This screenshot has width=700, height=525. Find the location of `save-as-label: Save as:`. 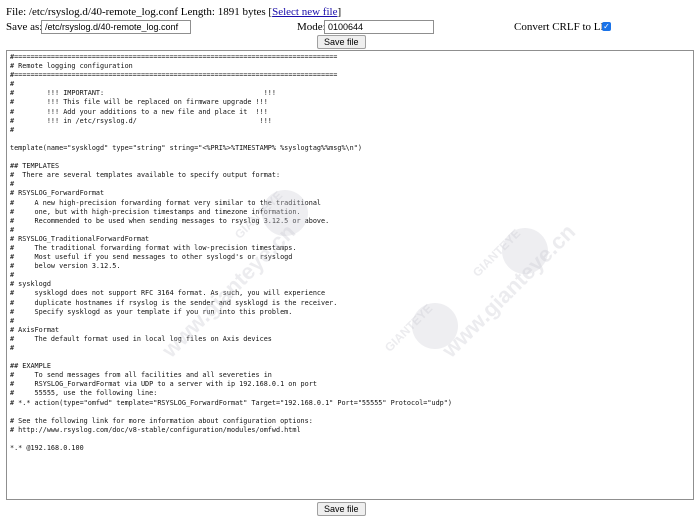

save-as-label: Save as: is located at coordinates (24, 27).